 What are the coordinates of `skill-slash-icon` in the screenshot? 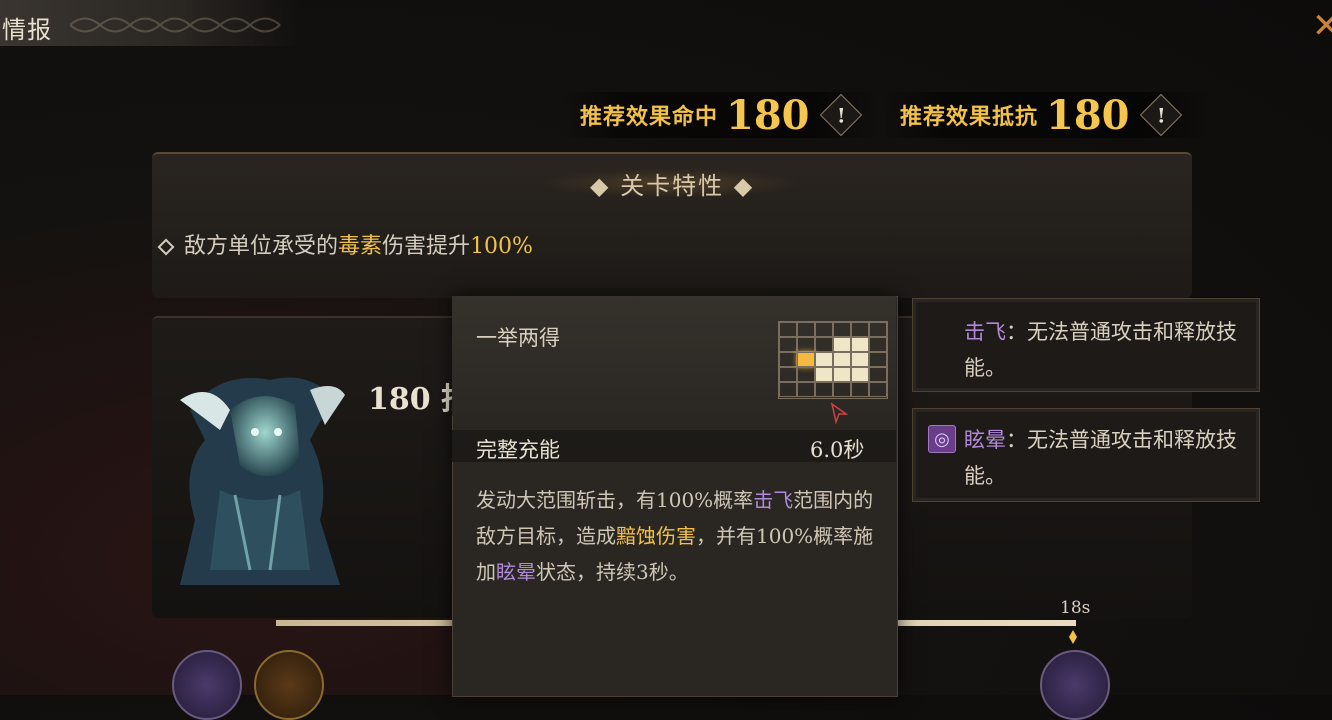 It's located at (289, 685).